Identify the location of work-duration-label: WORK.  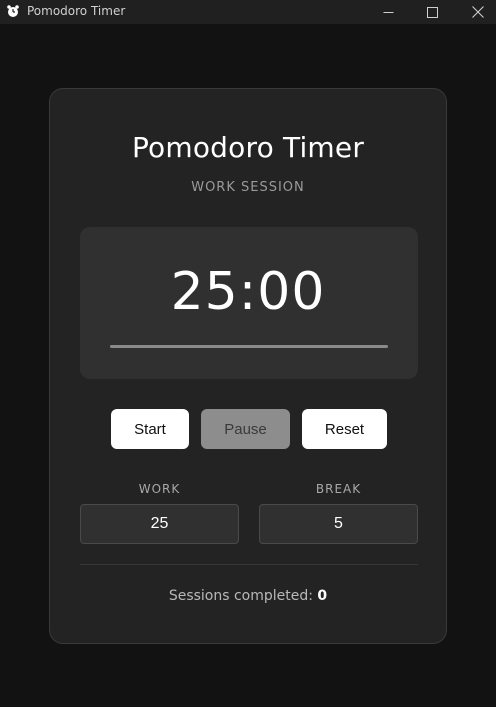
(159, 489).